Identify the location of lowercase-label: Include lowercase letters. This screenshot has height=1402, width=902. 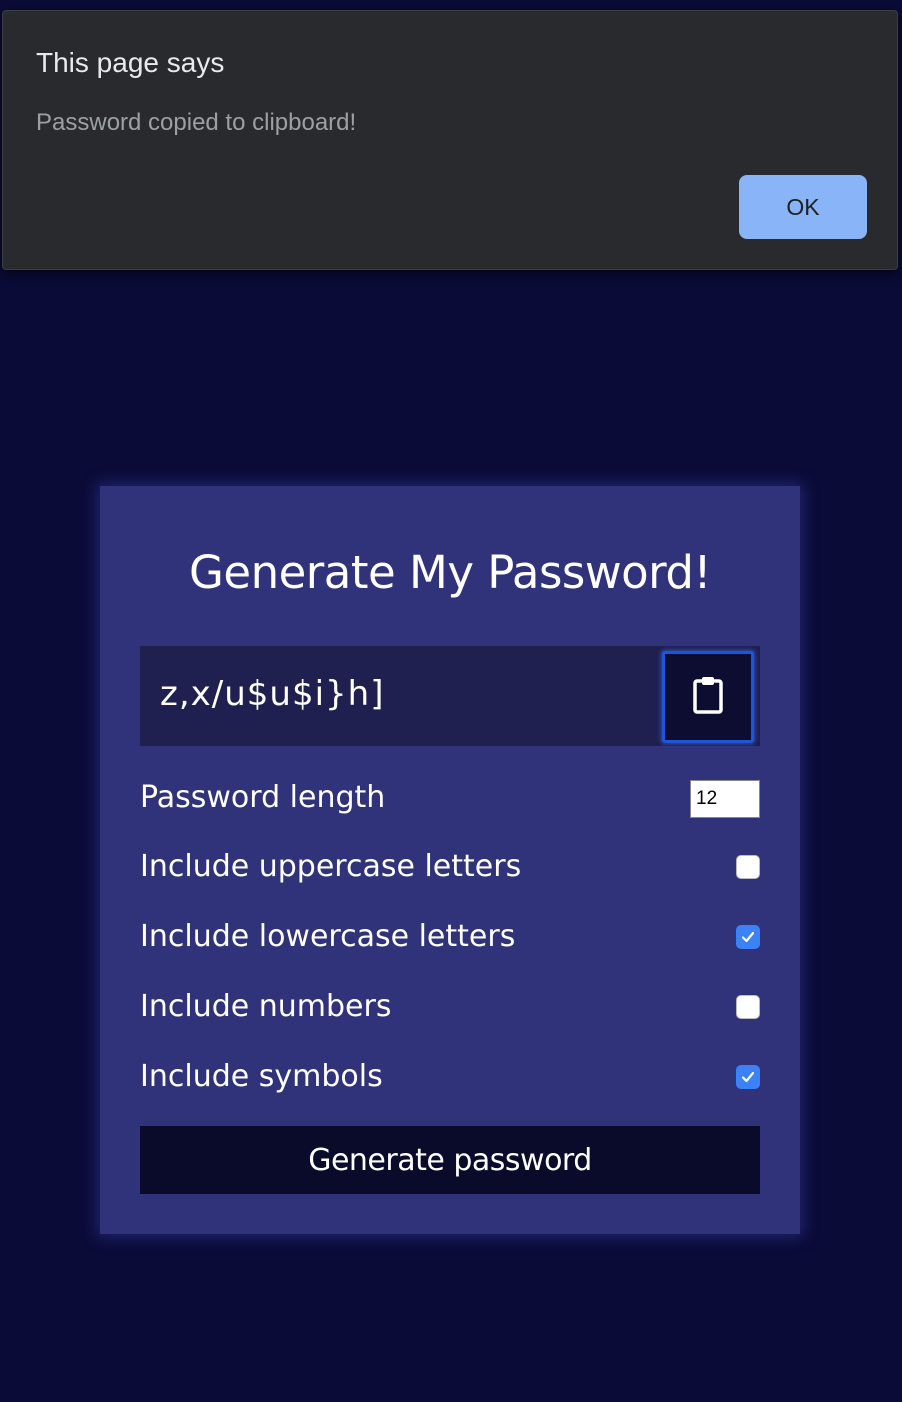
(328, 936).